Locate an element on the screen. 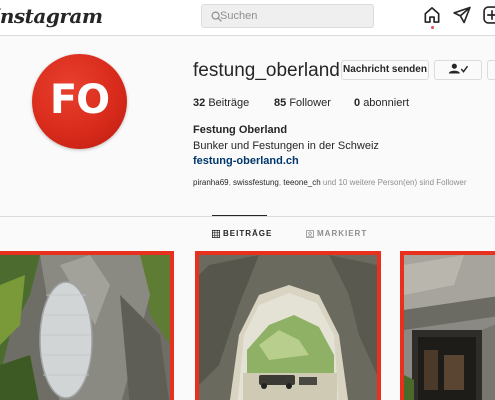 This screenshot has width=495, height=400. profile-avatar: FO is located at coordinates (79, 101).